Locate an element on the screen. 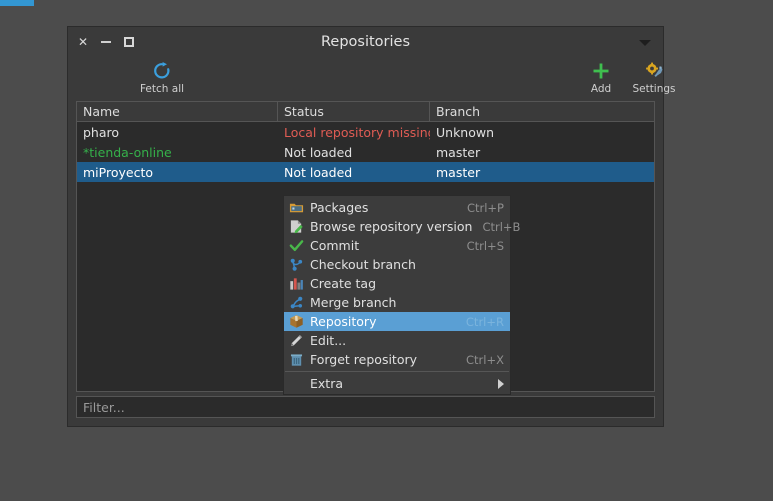 The image size is (773, 501). menu-item-label: Packages is located at coordinates (339, 207).